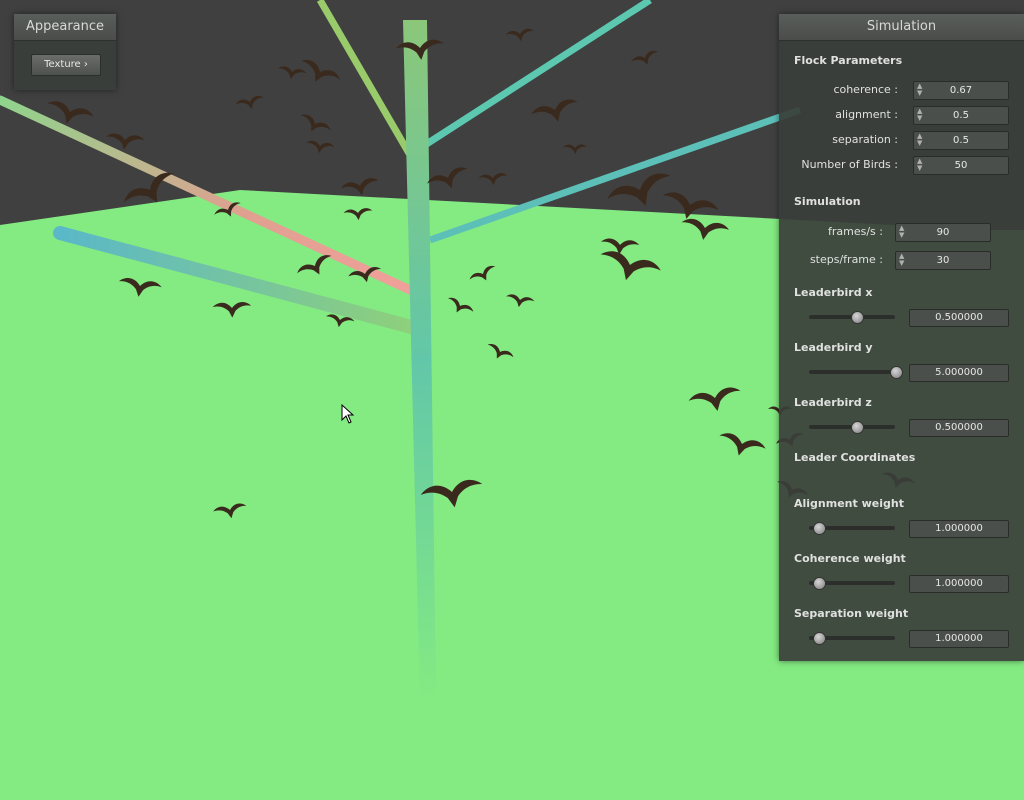  I want to click on coherence-weight-label: Coherence weight, so click(850, 558).